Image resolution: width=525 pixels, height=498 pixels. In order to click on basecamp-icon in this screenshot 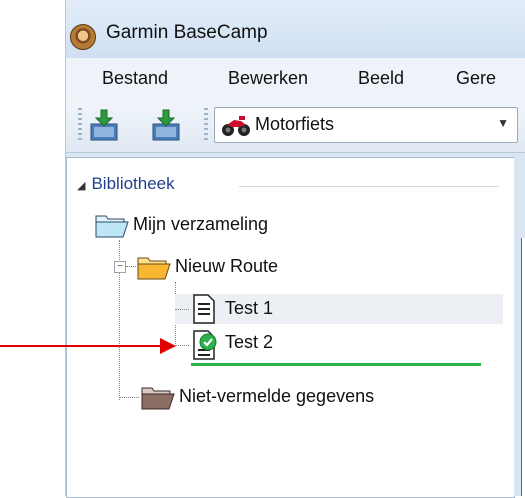, I will do `click(83, 37)`.